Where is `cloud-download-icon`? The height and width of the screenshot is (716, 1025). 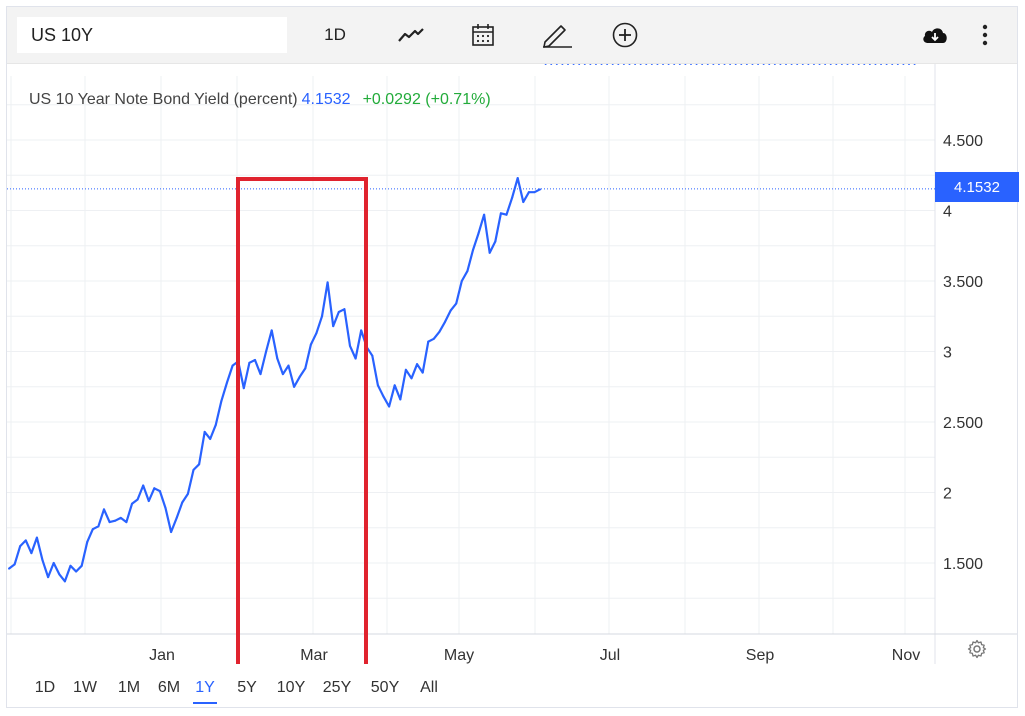
cloud-download-icon is located at coordinates (935, 35).